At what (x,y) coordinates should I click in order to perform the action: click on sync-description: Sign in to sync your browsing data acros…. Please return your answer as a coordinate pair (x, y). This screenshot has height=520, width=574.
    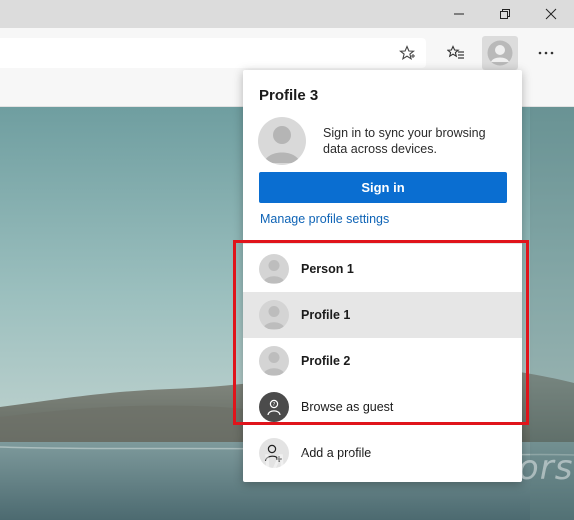
    Looking at the image, I should click on (404, 141).